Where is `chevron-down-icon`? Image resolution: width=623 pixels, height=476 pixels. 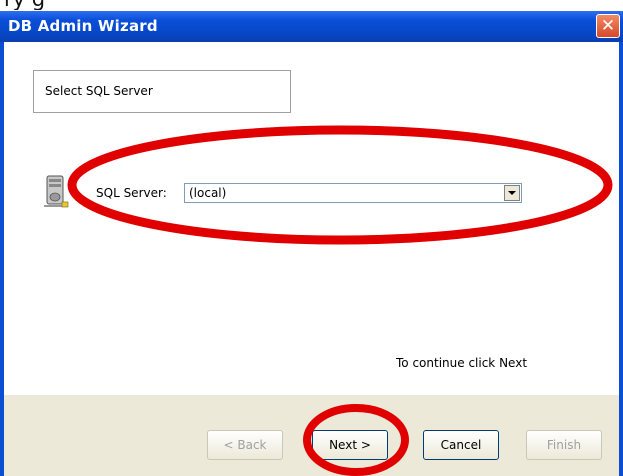 chevron-down-icon is located at coordinates (512, 193).